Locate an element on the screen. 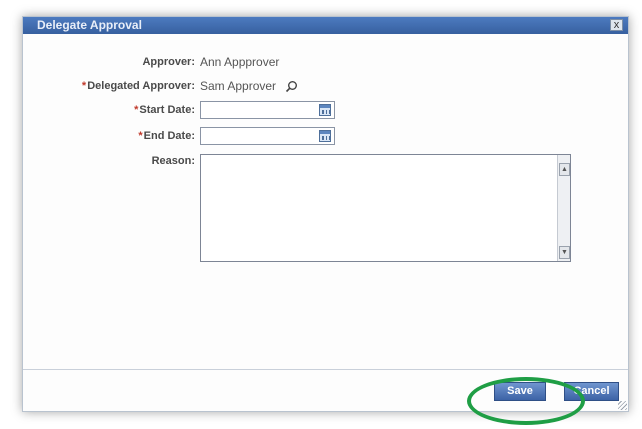 This screenshot has width=642, height=429. start-date-input is located at coordinates (267, 110).